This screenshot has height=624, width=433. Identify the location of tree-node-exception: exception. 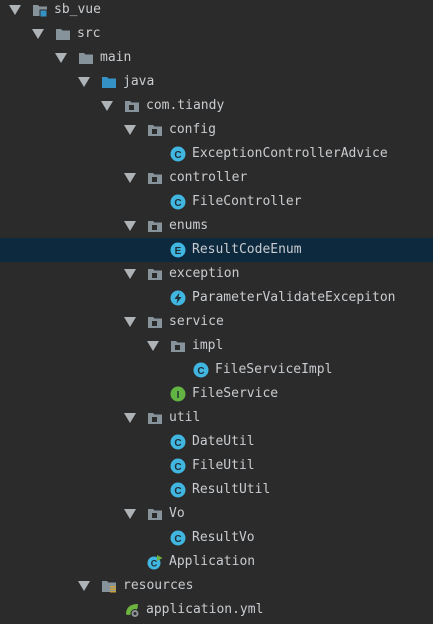
(216, 274).